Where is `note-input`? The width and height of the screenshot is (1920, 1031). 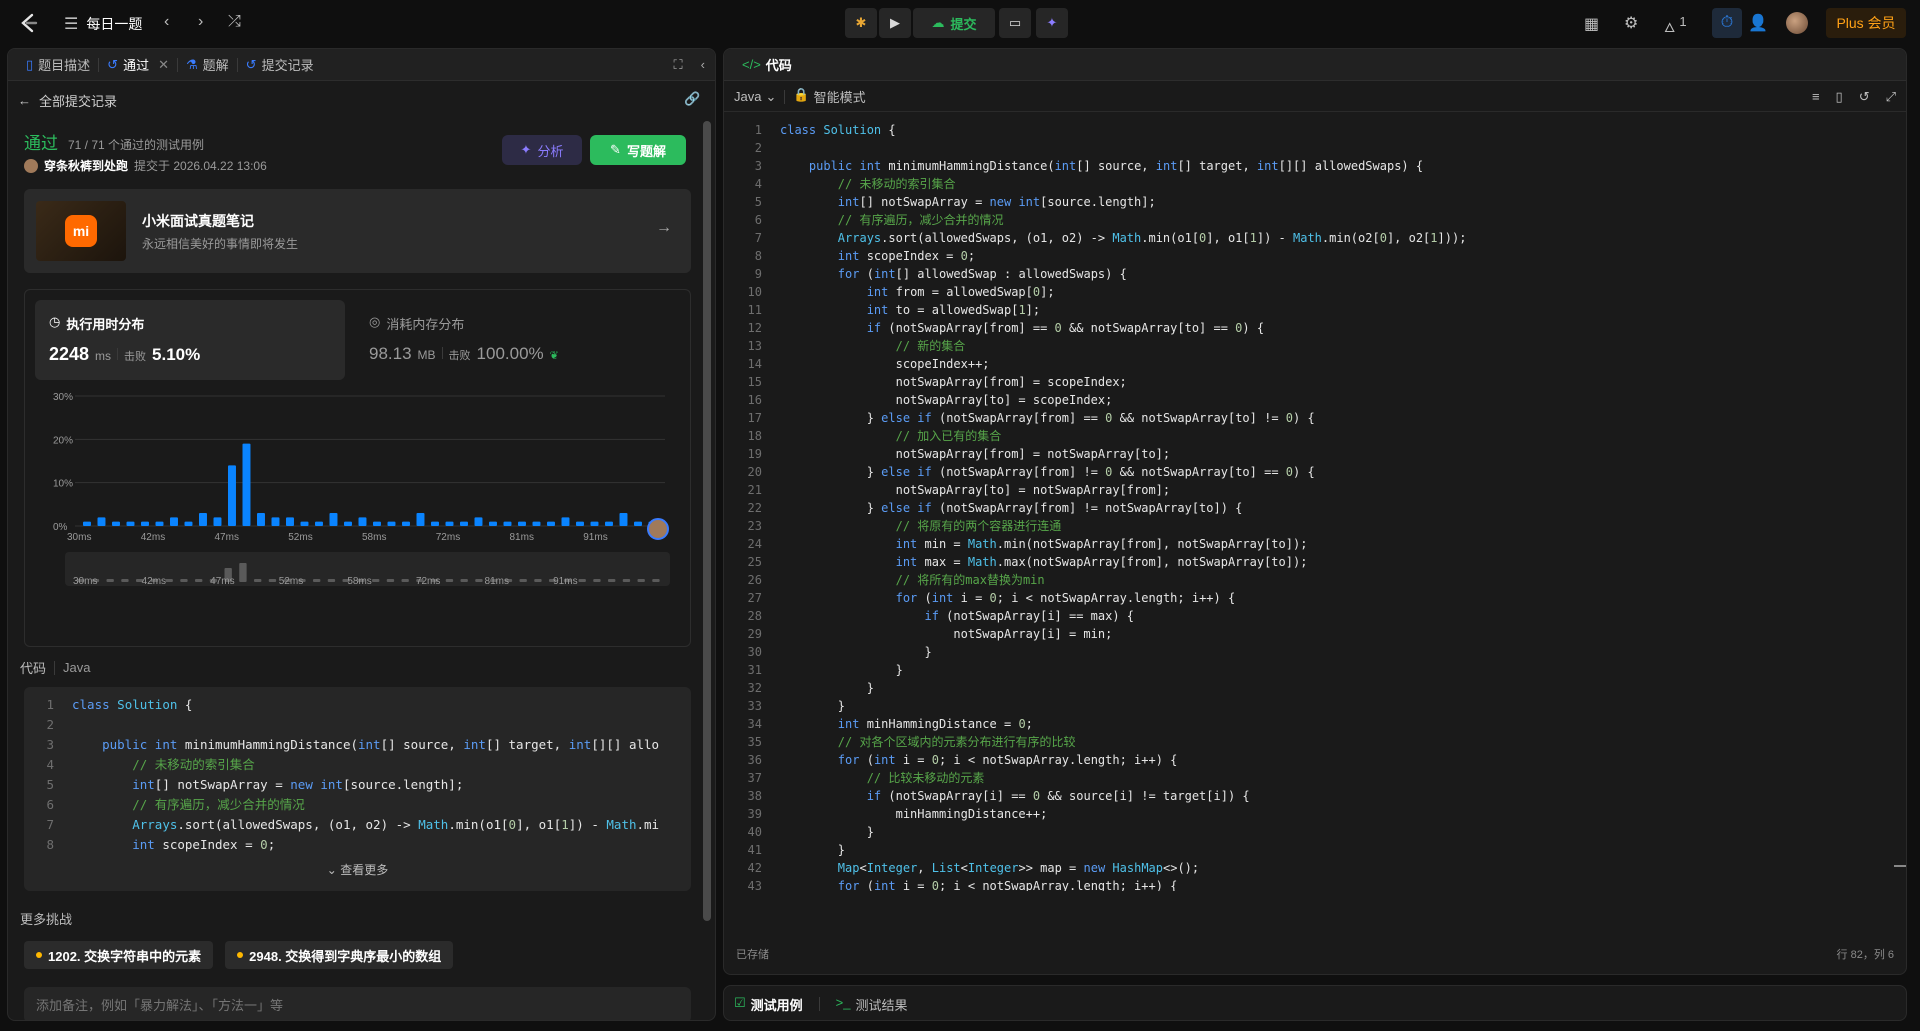 note-input is located at coordinates (357, 1003).